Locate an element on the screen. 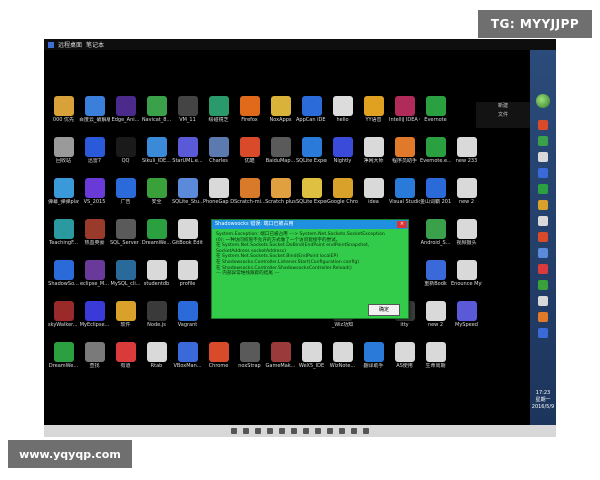 This screenshot has width=600, height=480. desktop-icon: 000 优先 is located at coordinates (63, 116).